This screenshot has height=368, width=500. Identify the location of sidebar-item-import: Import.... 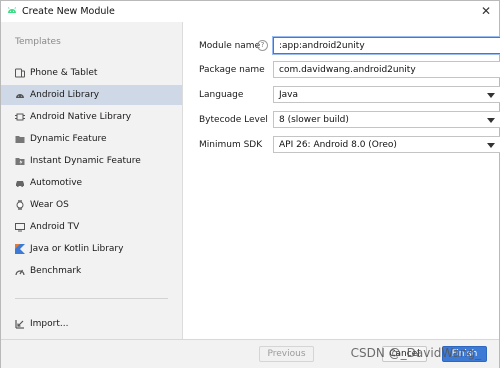
(91, 324).